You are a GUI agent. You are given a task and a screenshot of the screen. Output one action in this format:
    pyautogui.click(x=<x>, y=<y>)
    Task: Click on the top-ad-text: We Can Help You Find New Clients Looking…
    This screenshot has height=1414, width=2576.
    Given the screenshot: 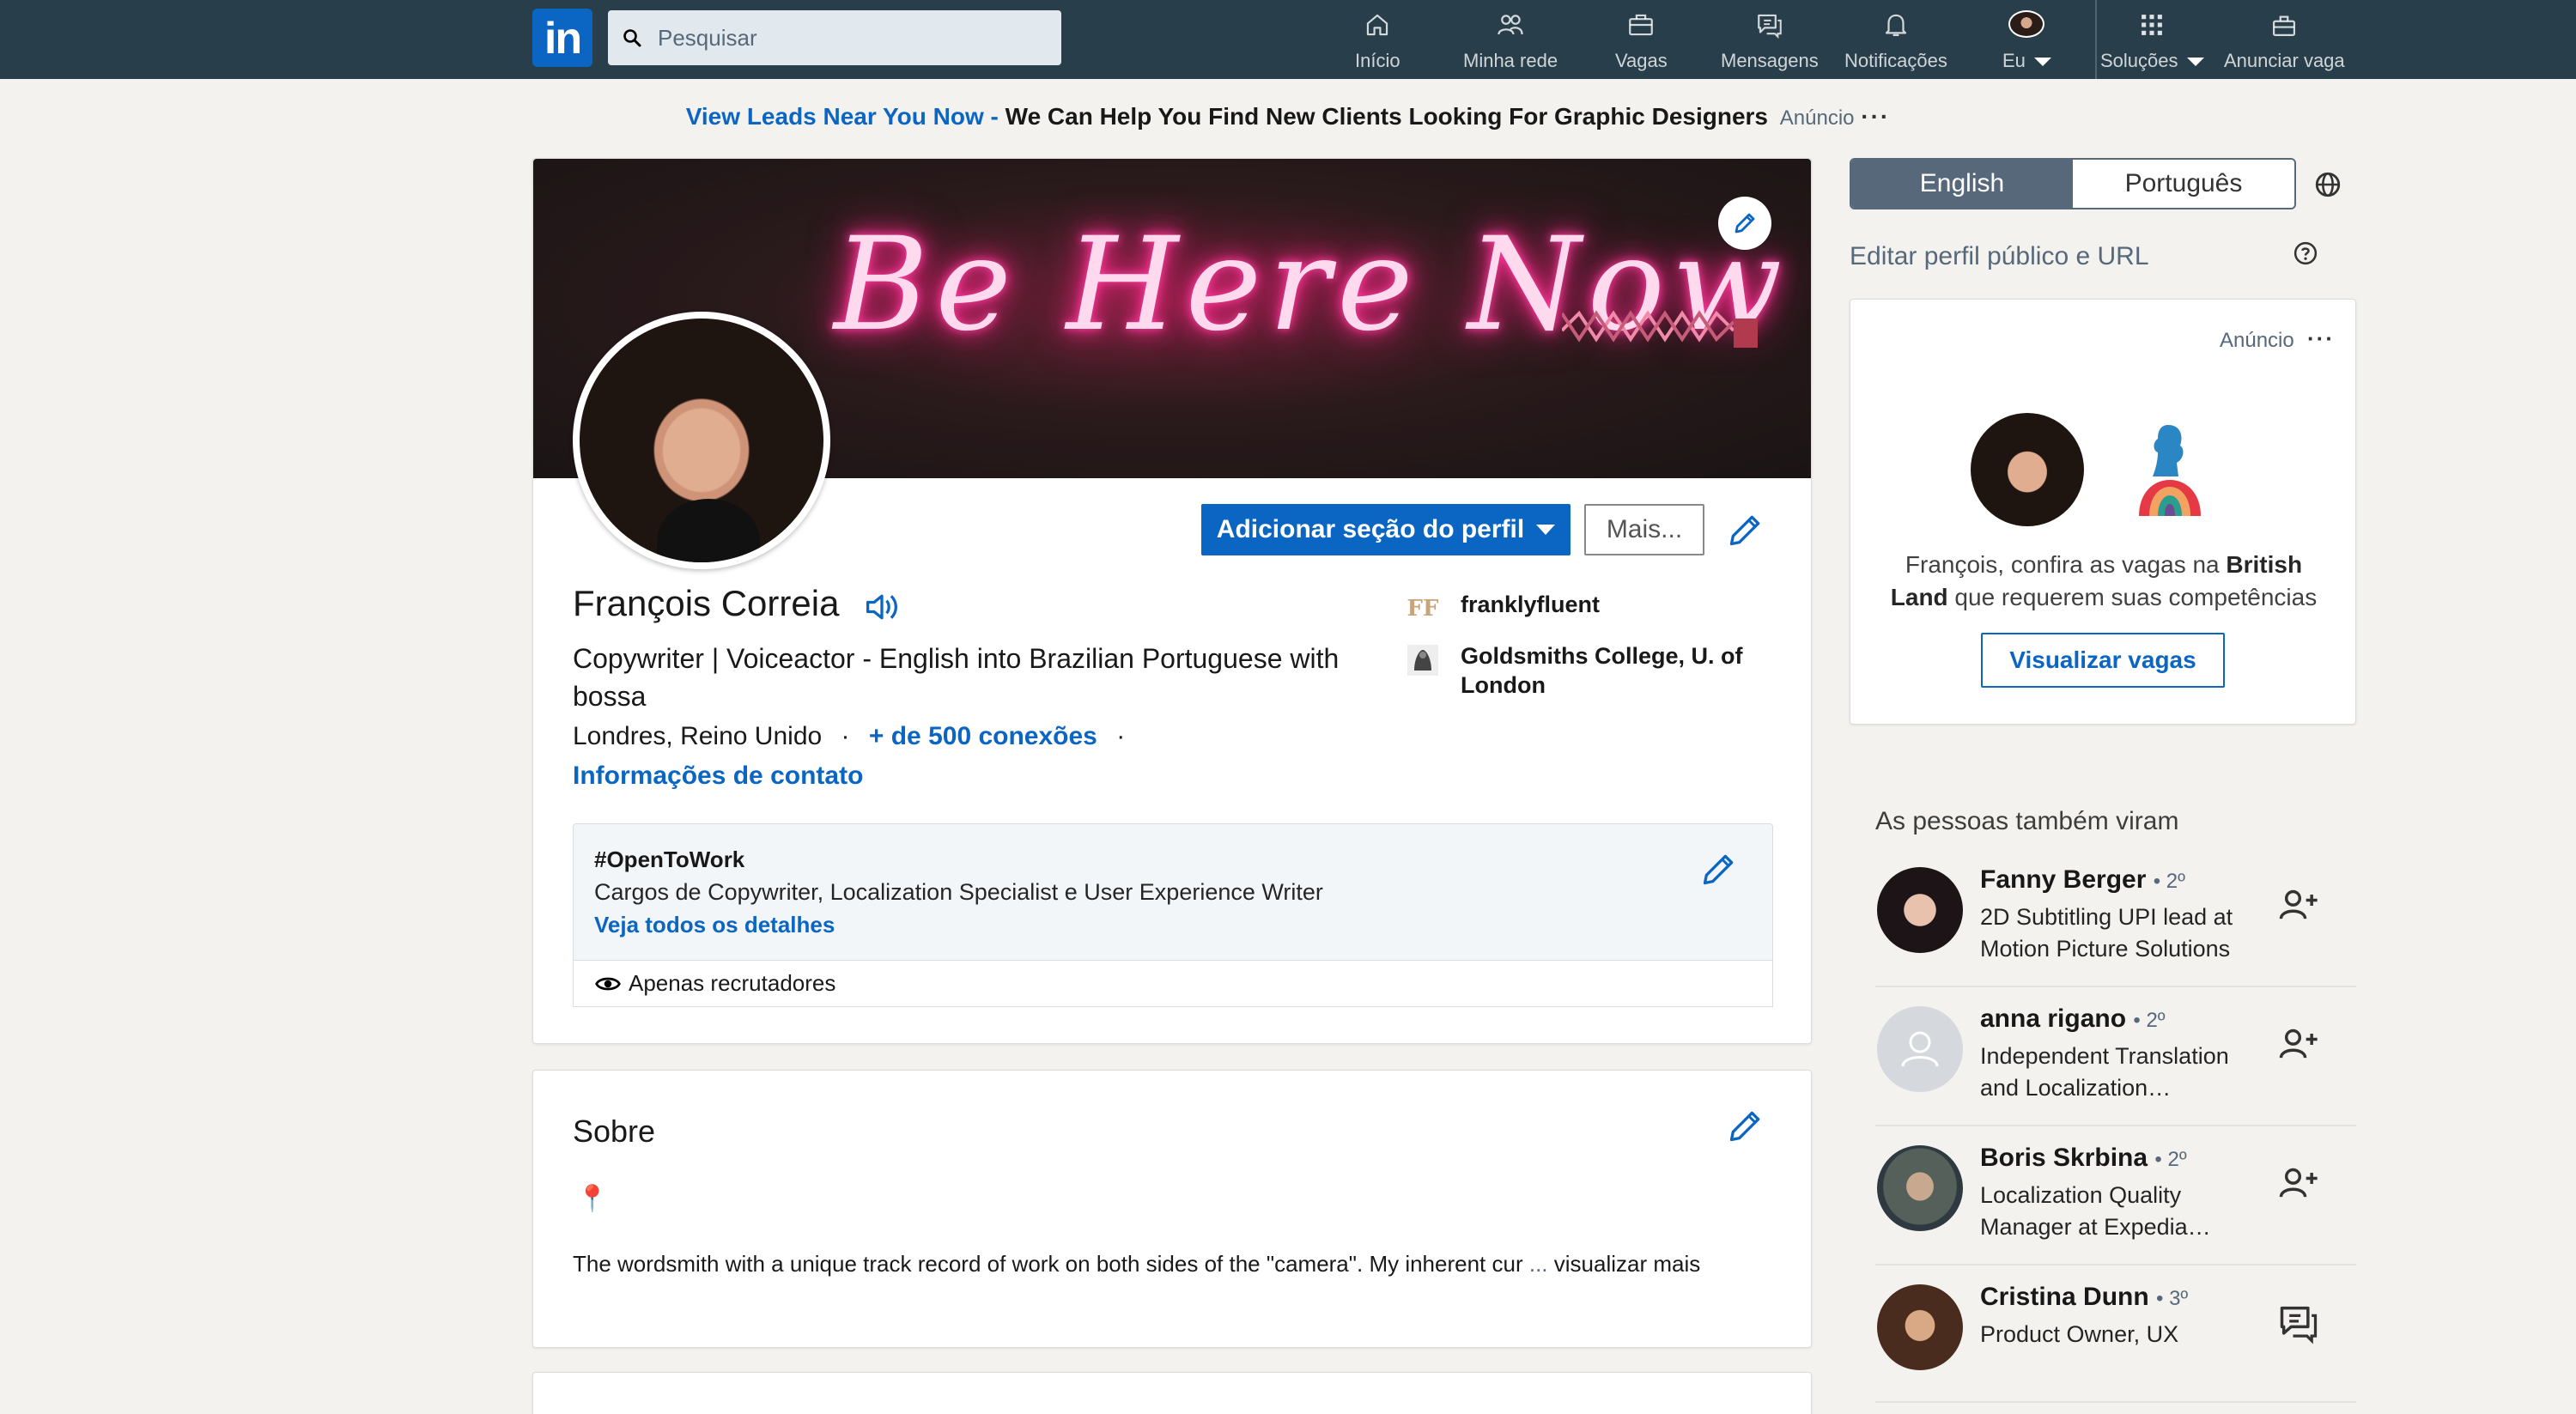 What is the action you would take?
    pyautogui.click(x=1386, y=116)
    